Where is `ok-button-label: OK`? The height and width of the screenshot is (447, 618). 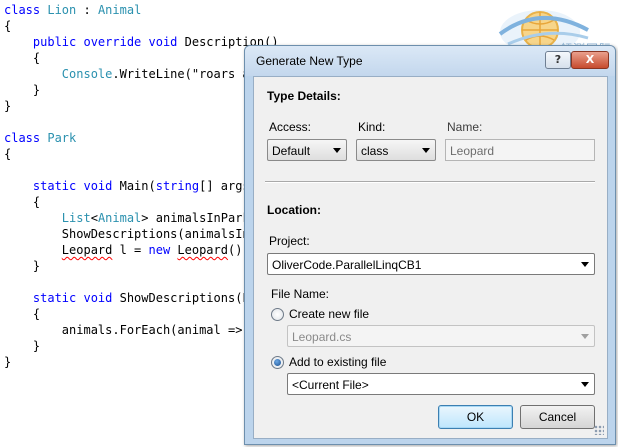
ok-button-label: OK is located at coordinates (475, 417).